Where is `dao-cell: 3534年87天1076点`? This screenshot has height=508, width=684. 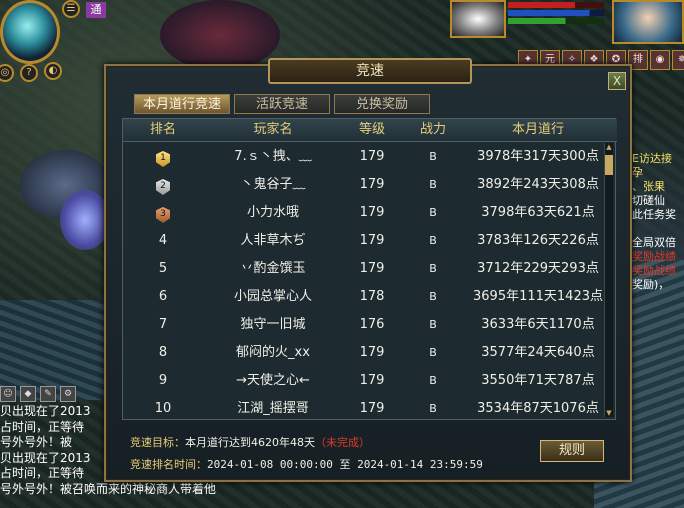 dao-cell: 3534年87天1076点 is located at coordinates (538, 408).